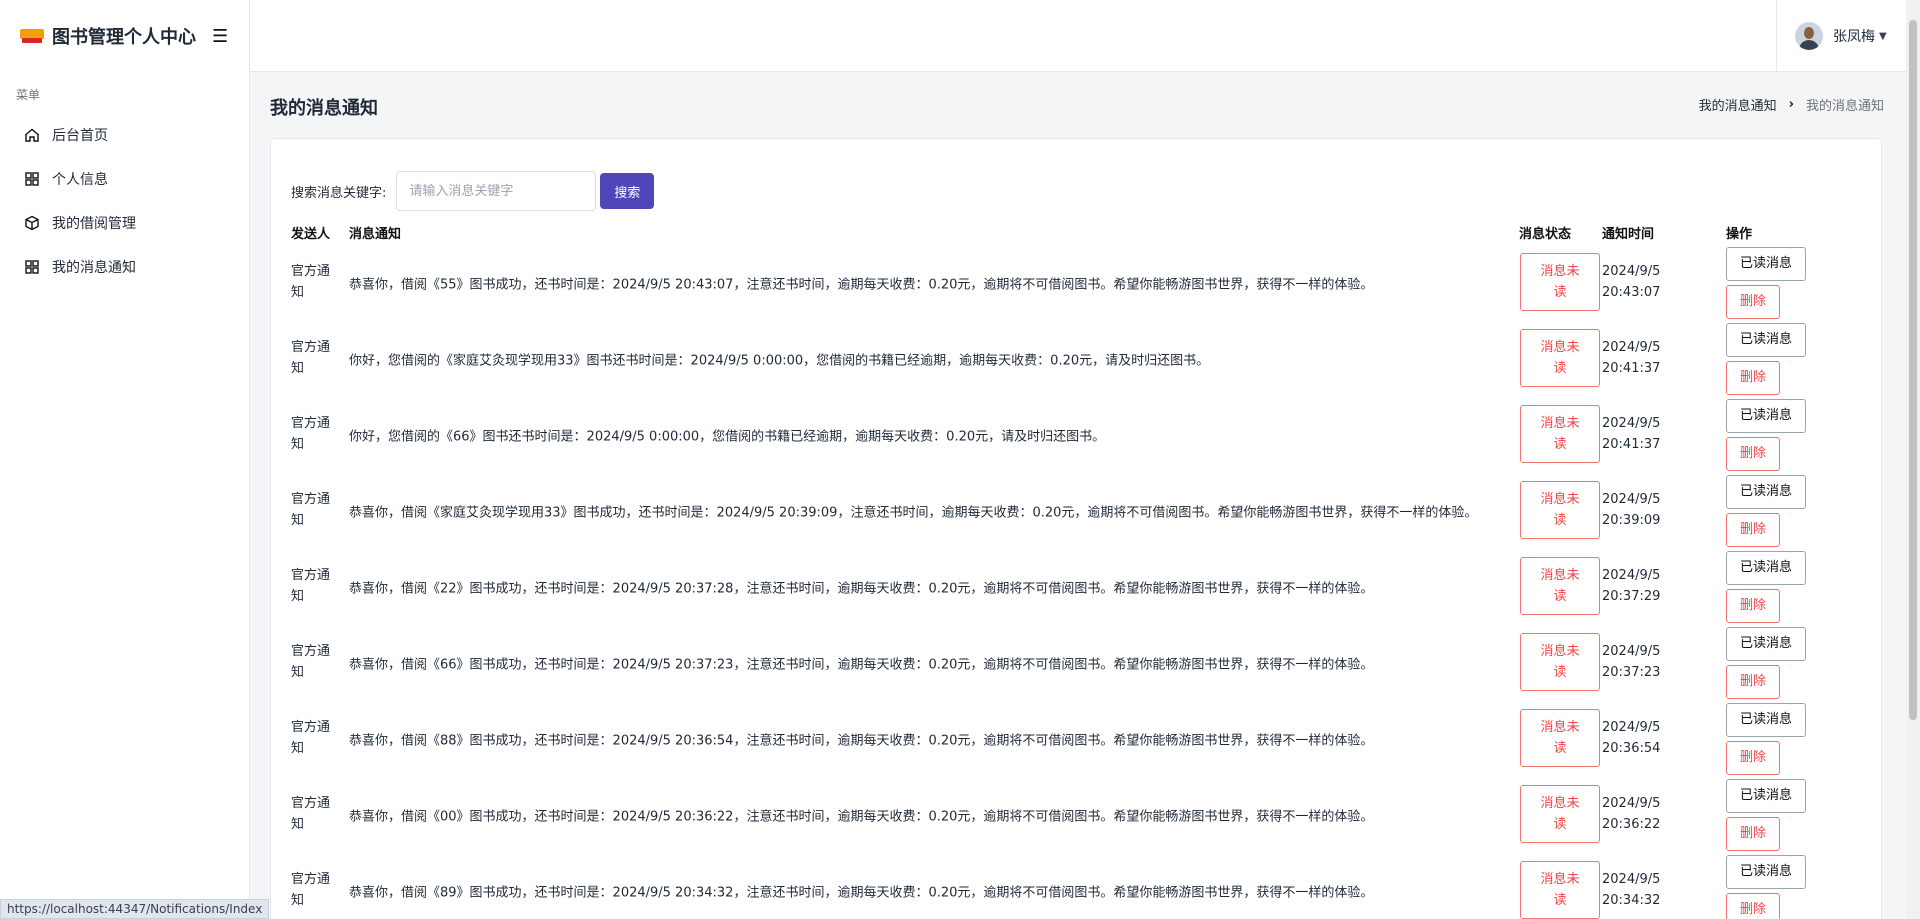 This screenshot has width=1920, height=919. What do you see at coordinates (1628, 234) in the screenshot?
I see `header-time: 通知时间` at bounding box center [1628, 234].